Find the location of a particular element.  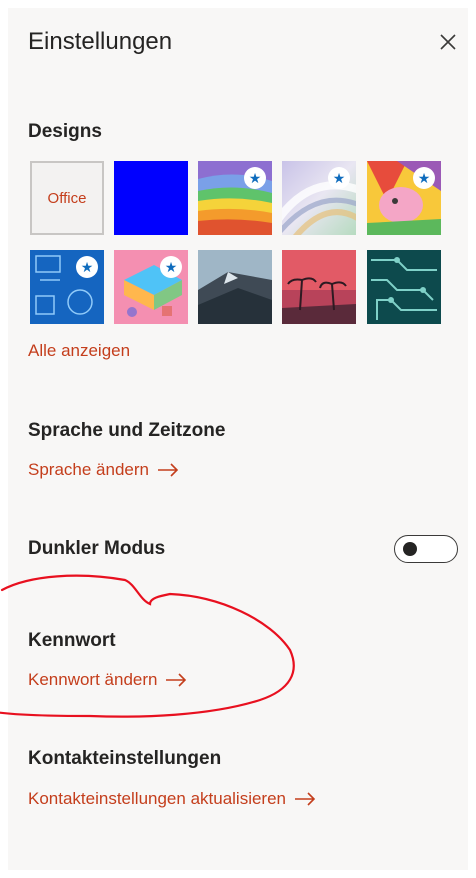

theme-silver-ribbons: ★ is located at coordinates (319, 198).